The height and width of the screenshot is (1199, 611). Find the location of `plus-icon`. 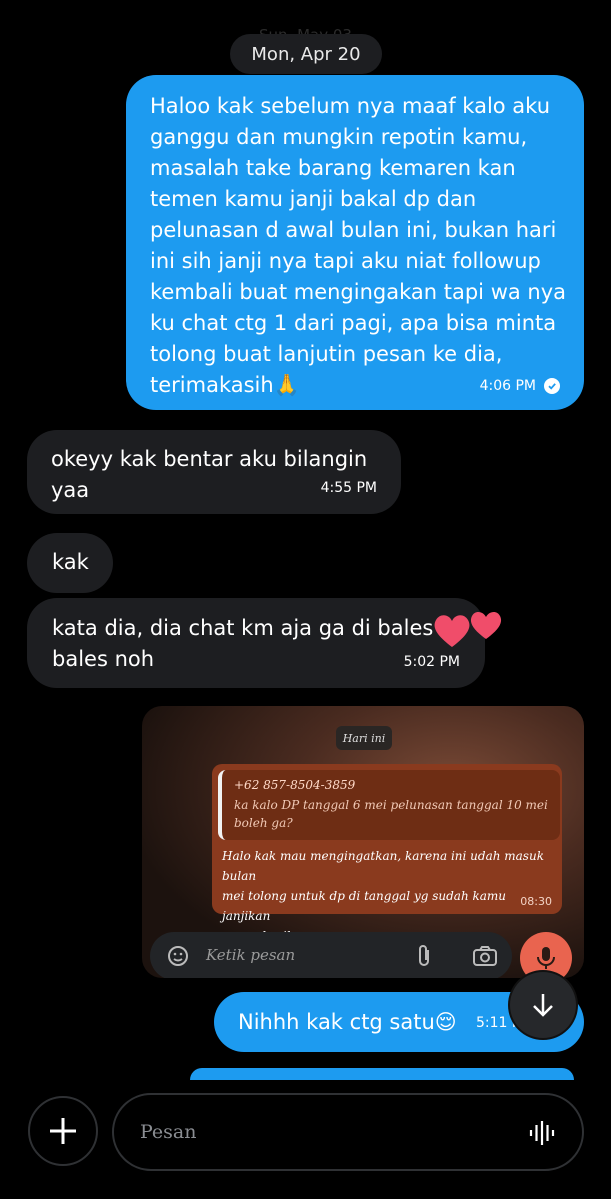

plus-icon is located at coordinates (63, 1131).